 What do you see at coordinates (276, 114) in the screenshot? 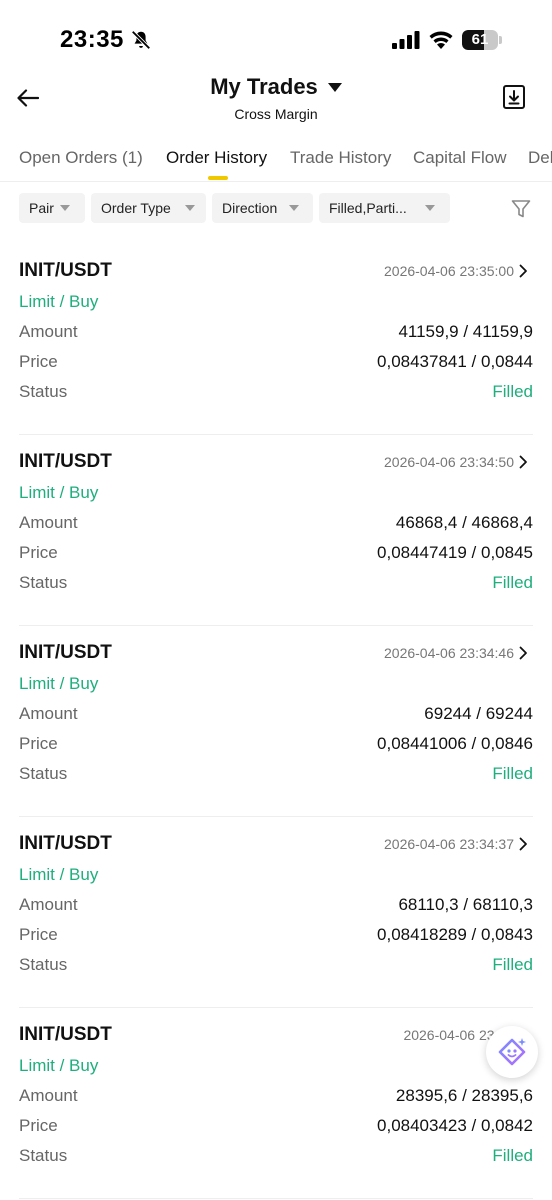
I see `page-subtitle: Cross Margin` at bounding box center [276, 114].